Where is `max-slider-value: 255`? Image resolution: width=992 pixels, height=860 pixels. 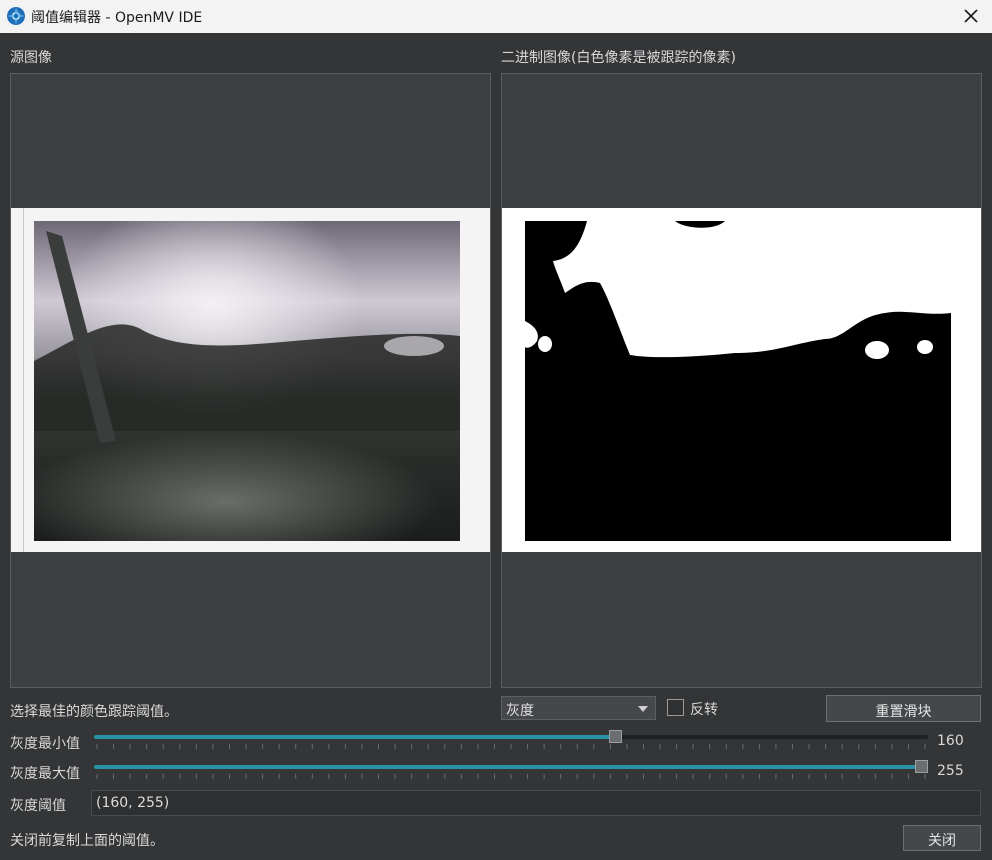 max-slider-value: 255 is located at coordinates (950, 771).